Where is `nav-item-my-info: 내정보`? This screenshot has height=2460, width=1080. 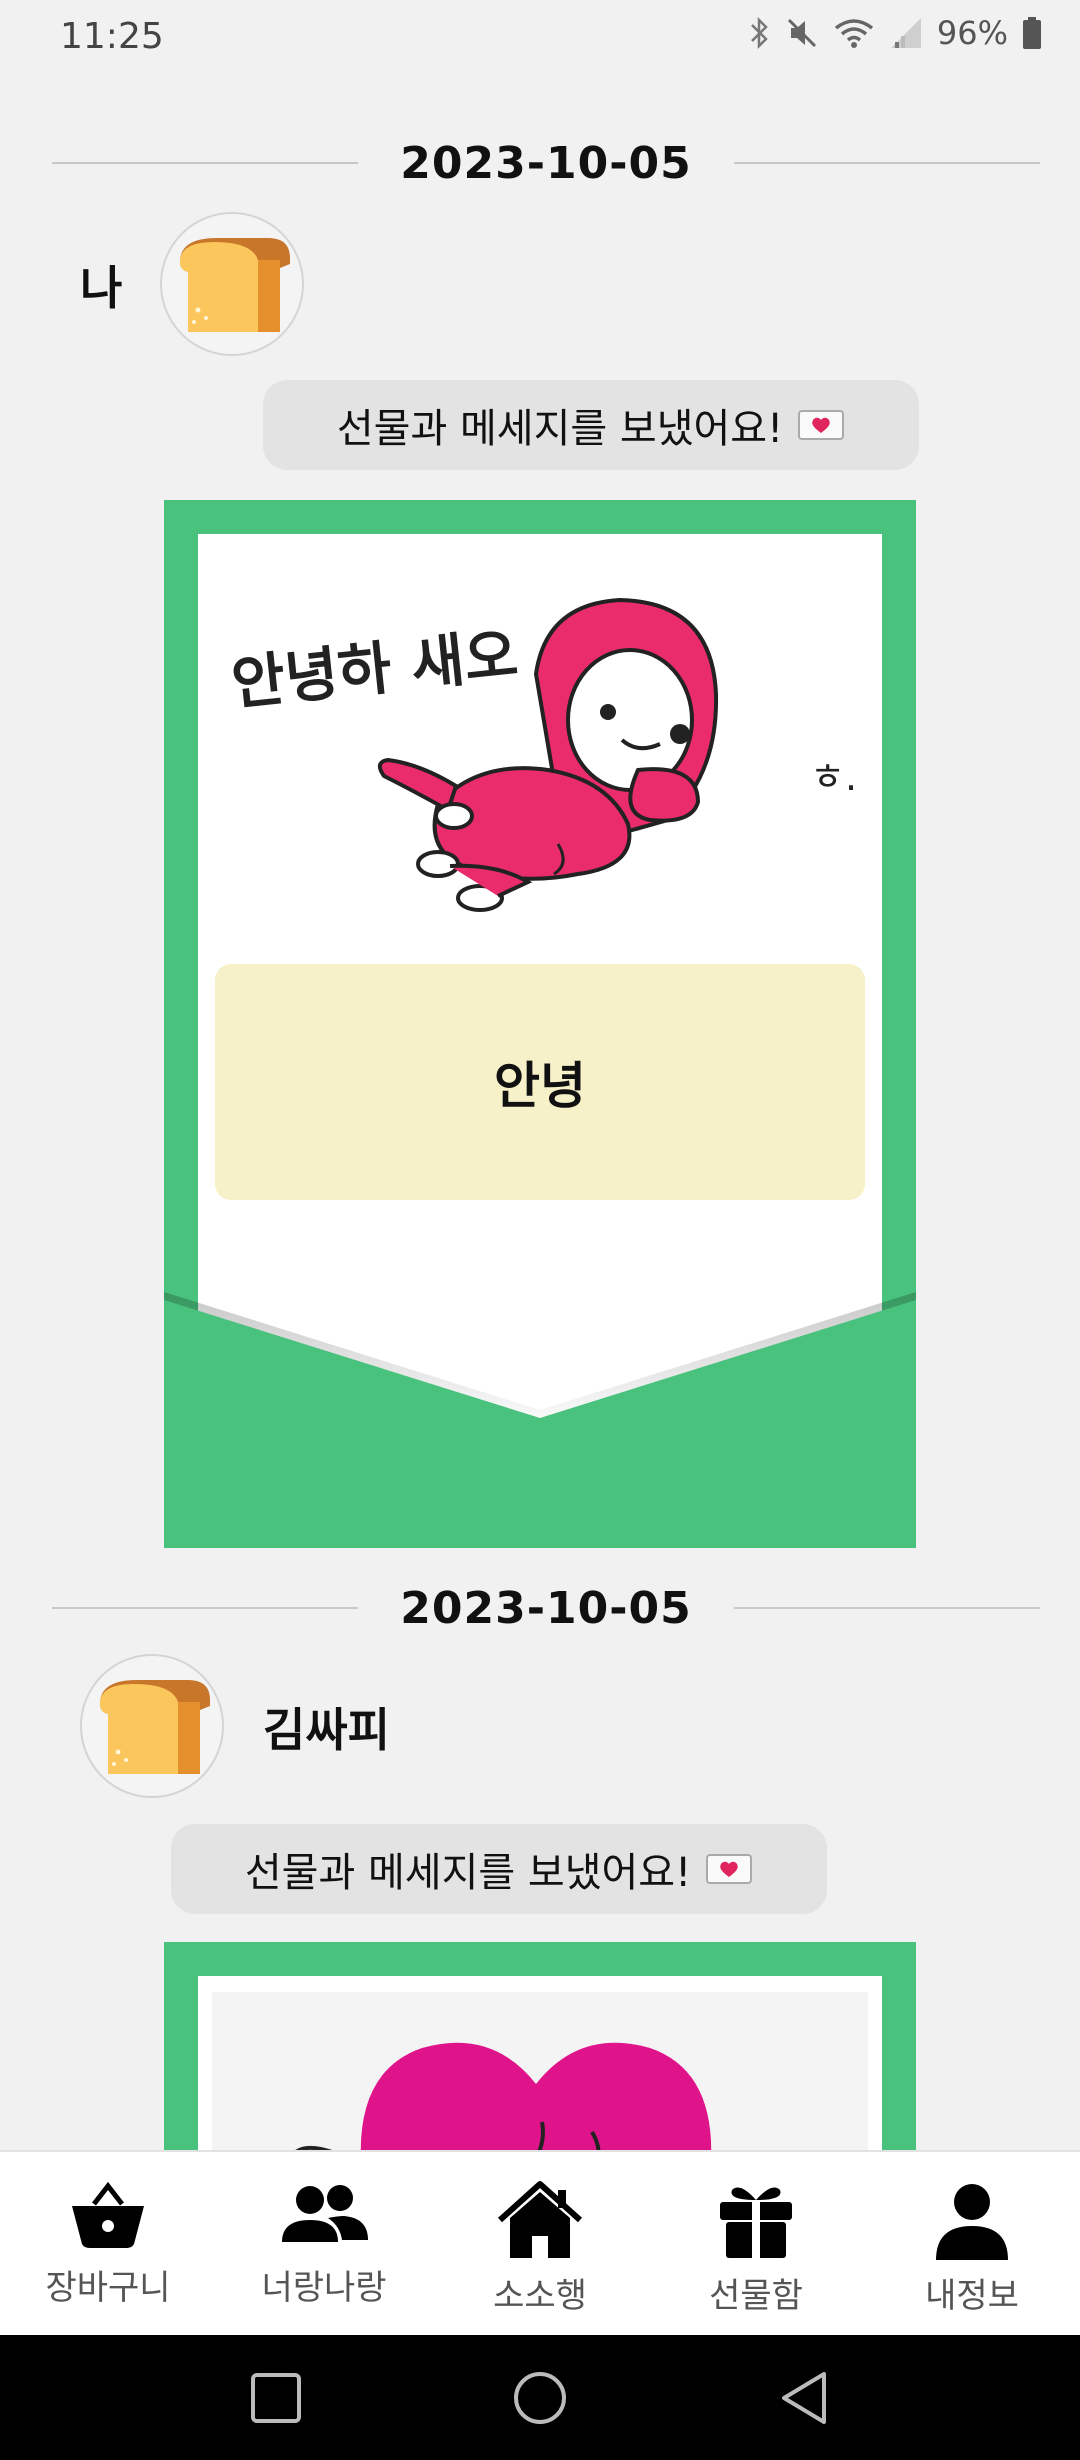 nav-item-my-info: 내정보 is located at coordinates (972, 2244).